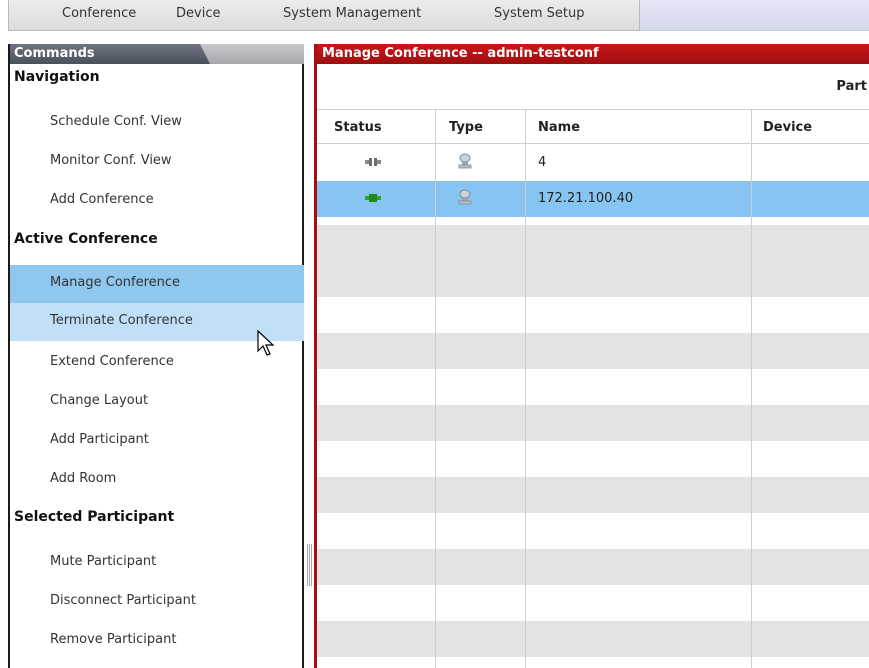 Image resolution: width=869 pixels, height=668 pixels. I want to click on column-header-type: Type, so click(466, 127).